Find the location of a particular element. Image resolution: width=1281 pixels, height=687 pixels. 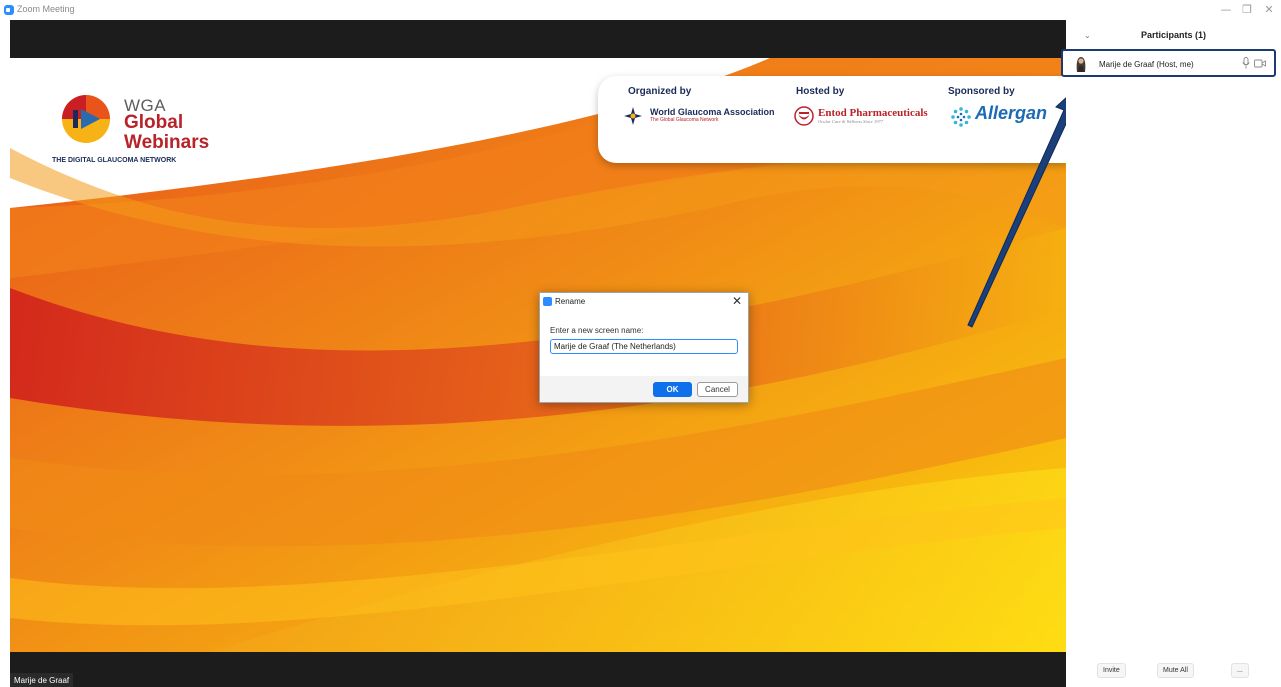

participant-row: Marije de Graaf (Host, me) is located at coordinates (1168, 63).